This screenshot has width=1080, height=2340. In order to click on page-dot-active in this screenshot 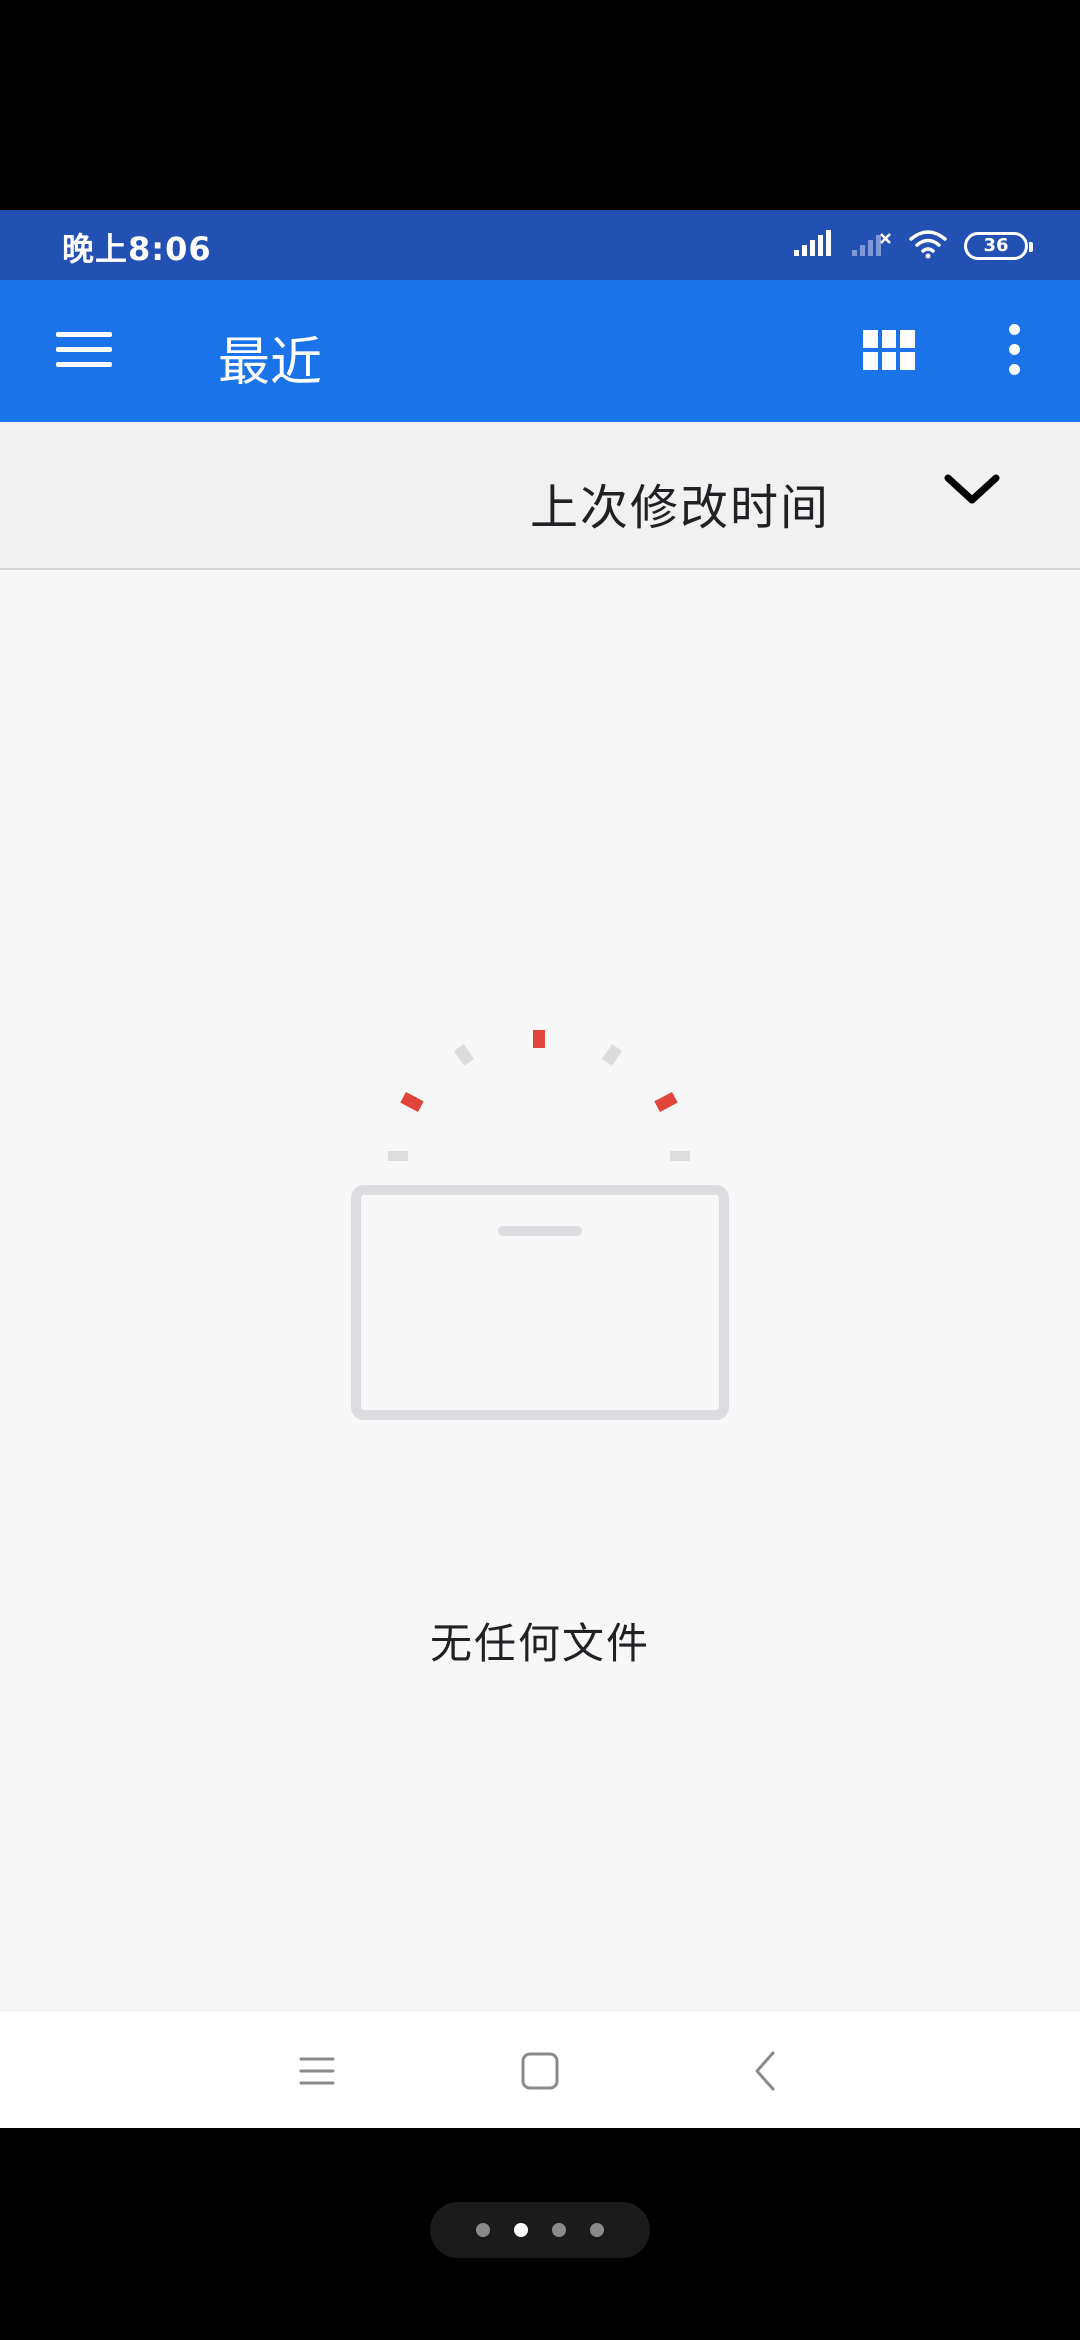, I will do `click(521, 2230)`.